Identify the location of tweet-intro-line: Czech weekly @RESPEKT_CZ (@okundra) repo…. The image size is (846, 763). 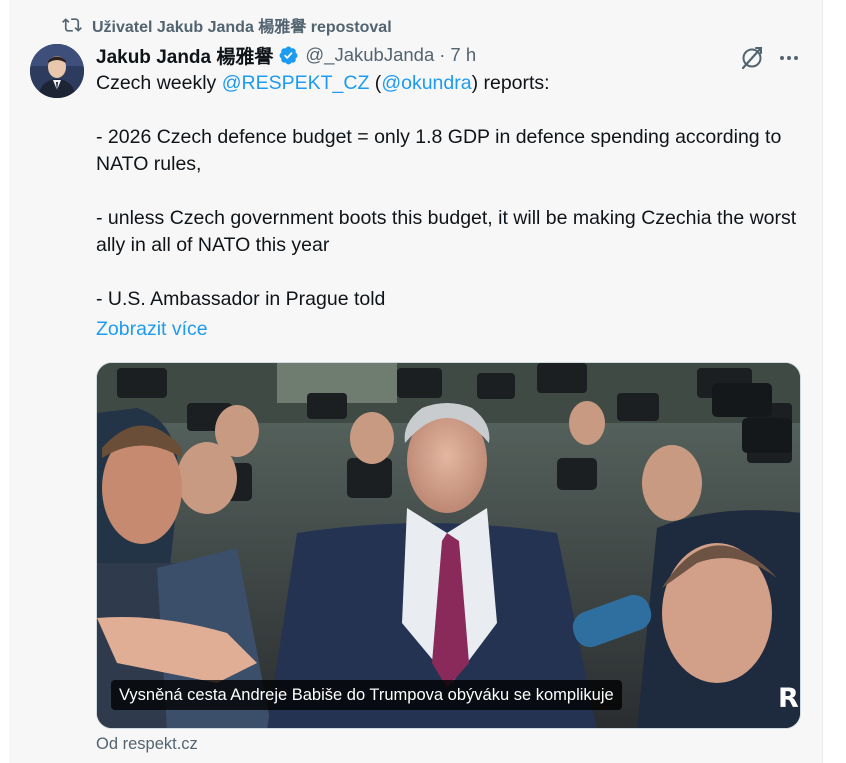
(452, 83).